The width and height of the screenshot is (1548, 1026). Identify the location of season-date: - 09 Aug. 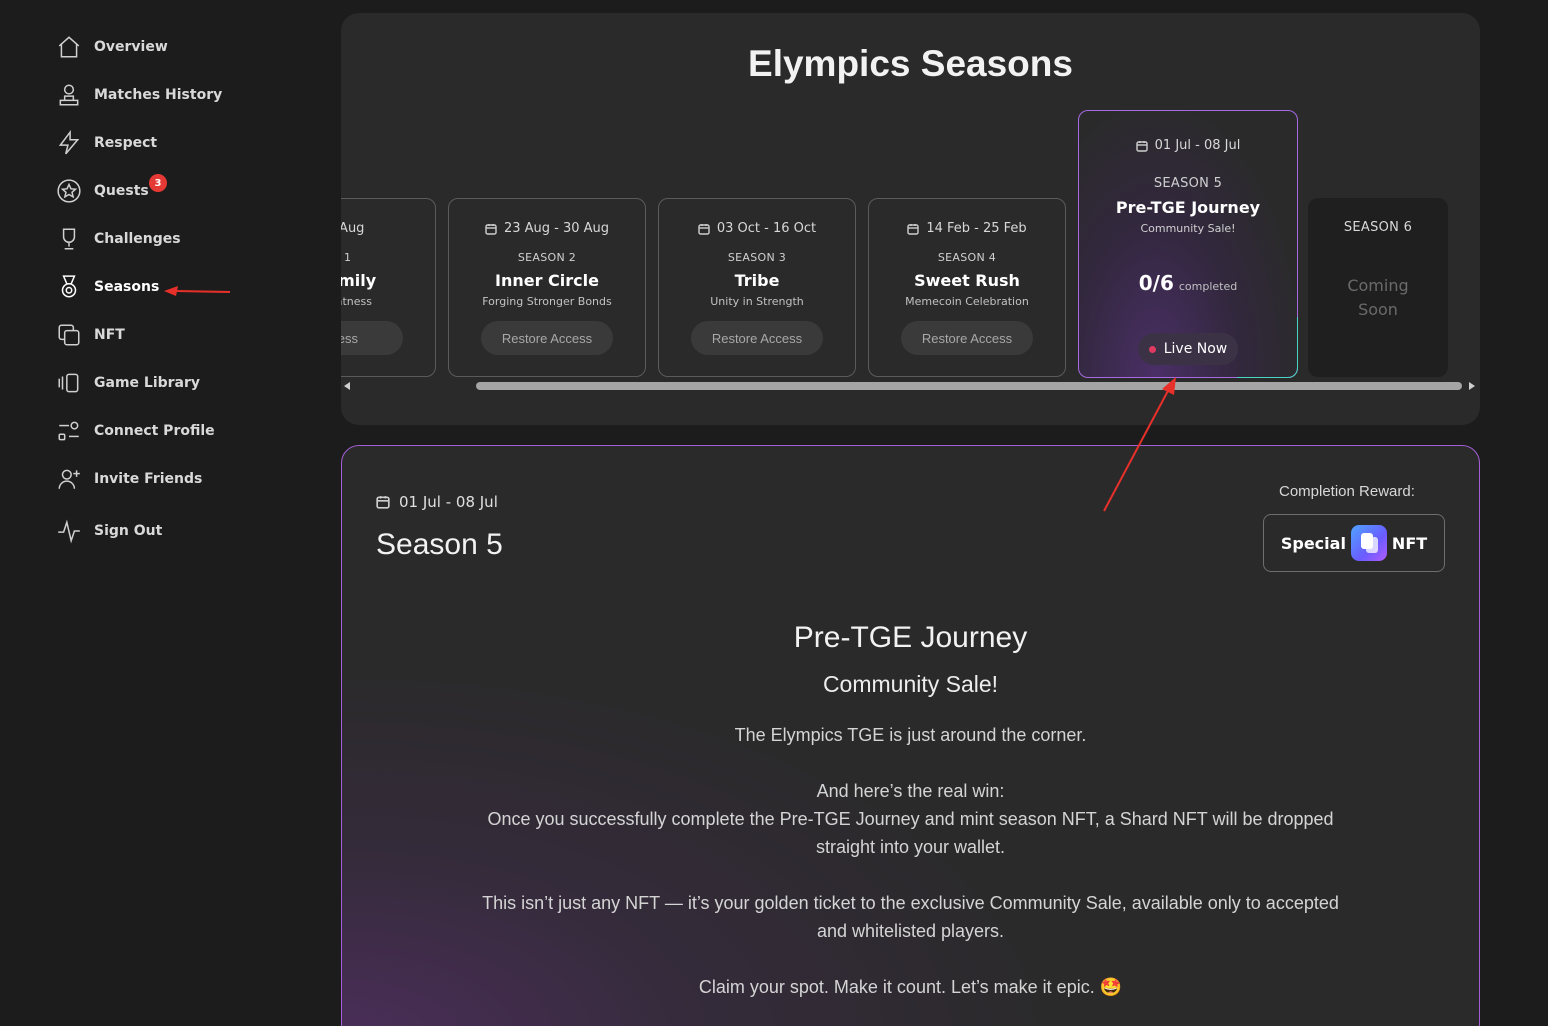
(388, 228).